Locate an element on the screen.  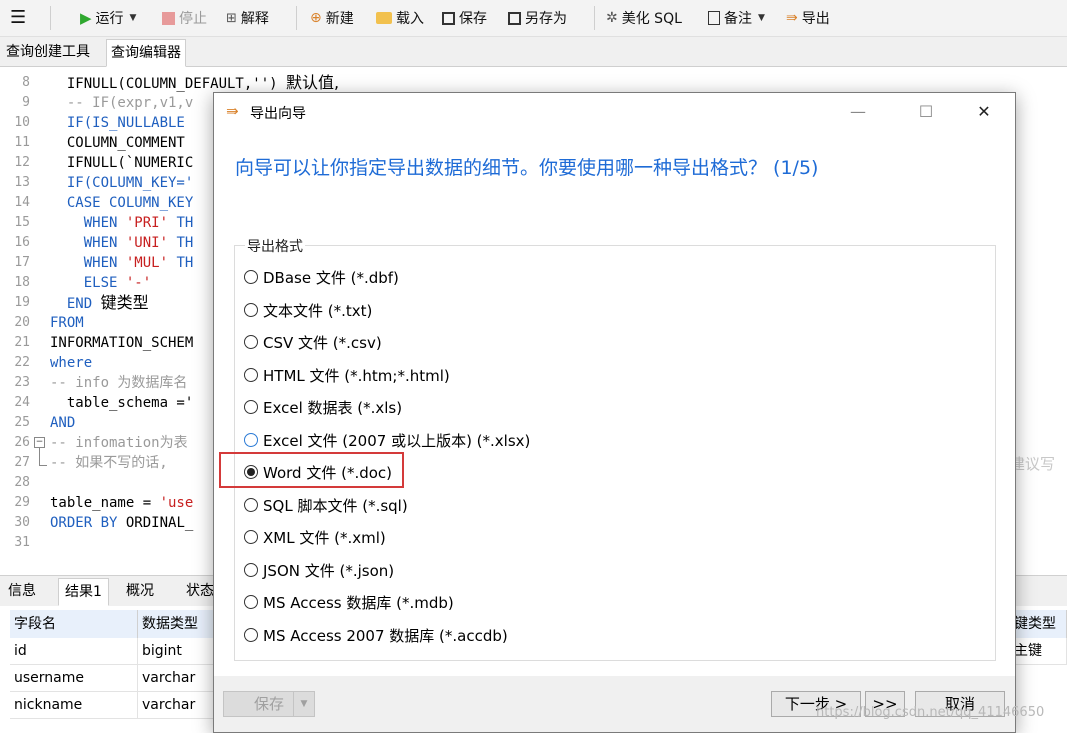
table-cell: id is located at coordinates (74, 651).